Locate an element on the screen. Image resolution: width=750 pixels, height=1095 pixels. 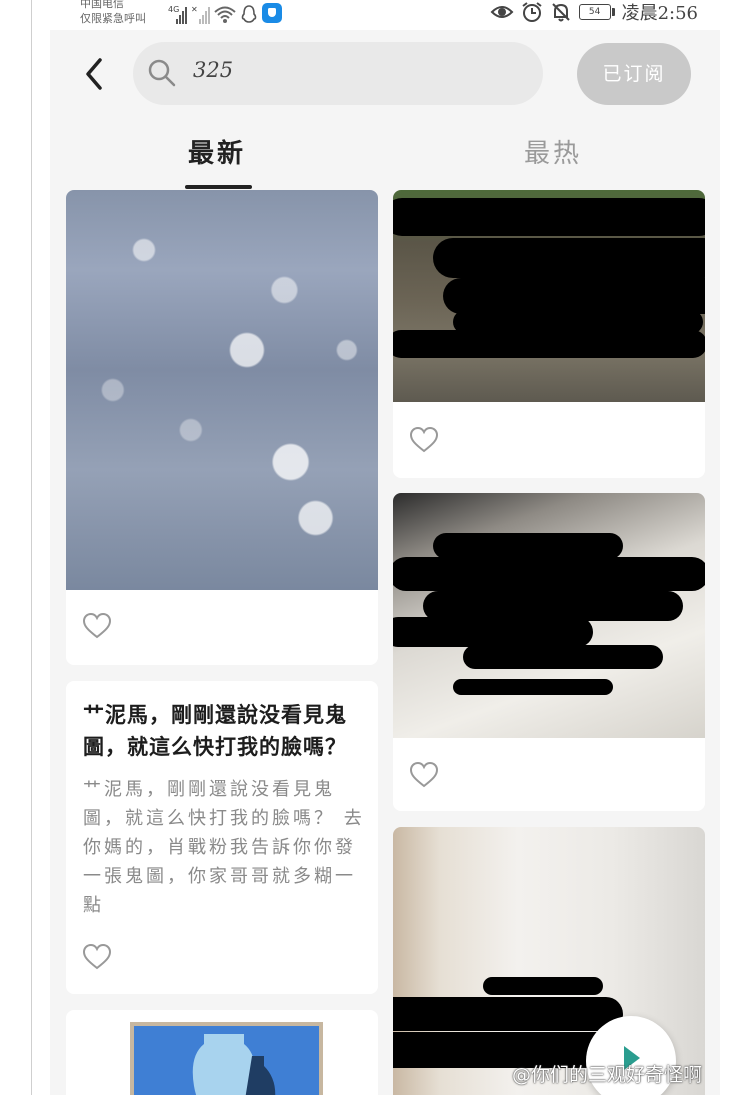
carrier-info: 中国电信 仅限紧急呼叫 is located at coordinates (113, 13).